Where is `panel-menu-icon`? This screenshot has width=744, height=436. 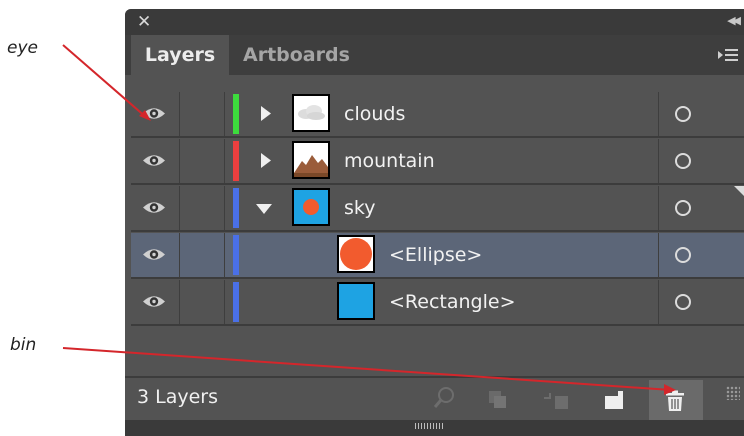 panel-menu-icon is located at coordinates (728, 55).